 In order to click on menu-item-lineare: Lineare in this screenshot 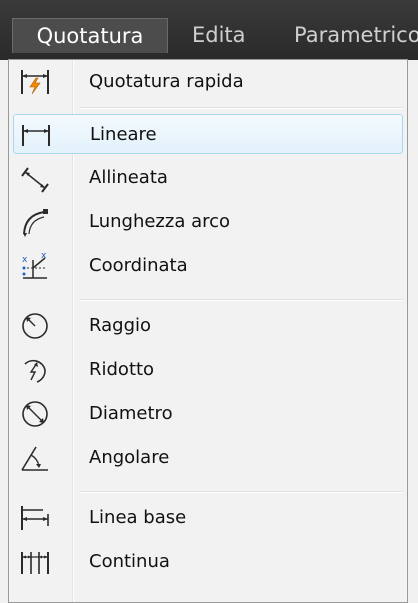, I will do `click(208, 134)`.